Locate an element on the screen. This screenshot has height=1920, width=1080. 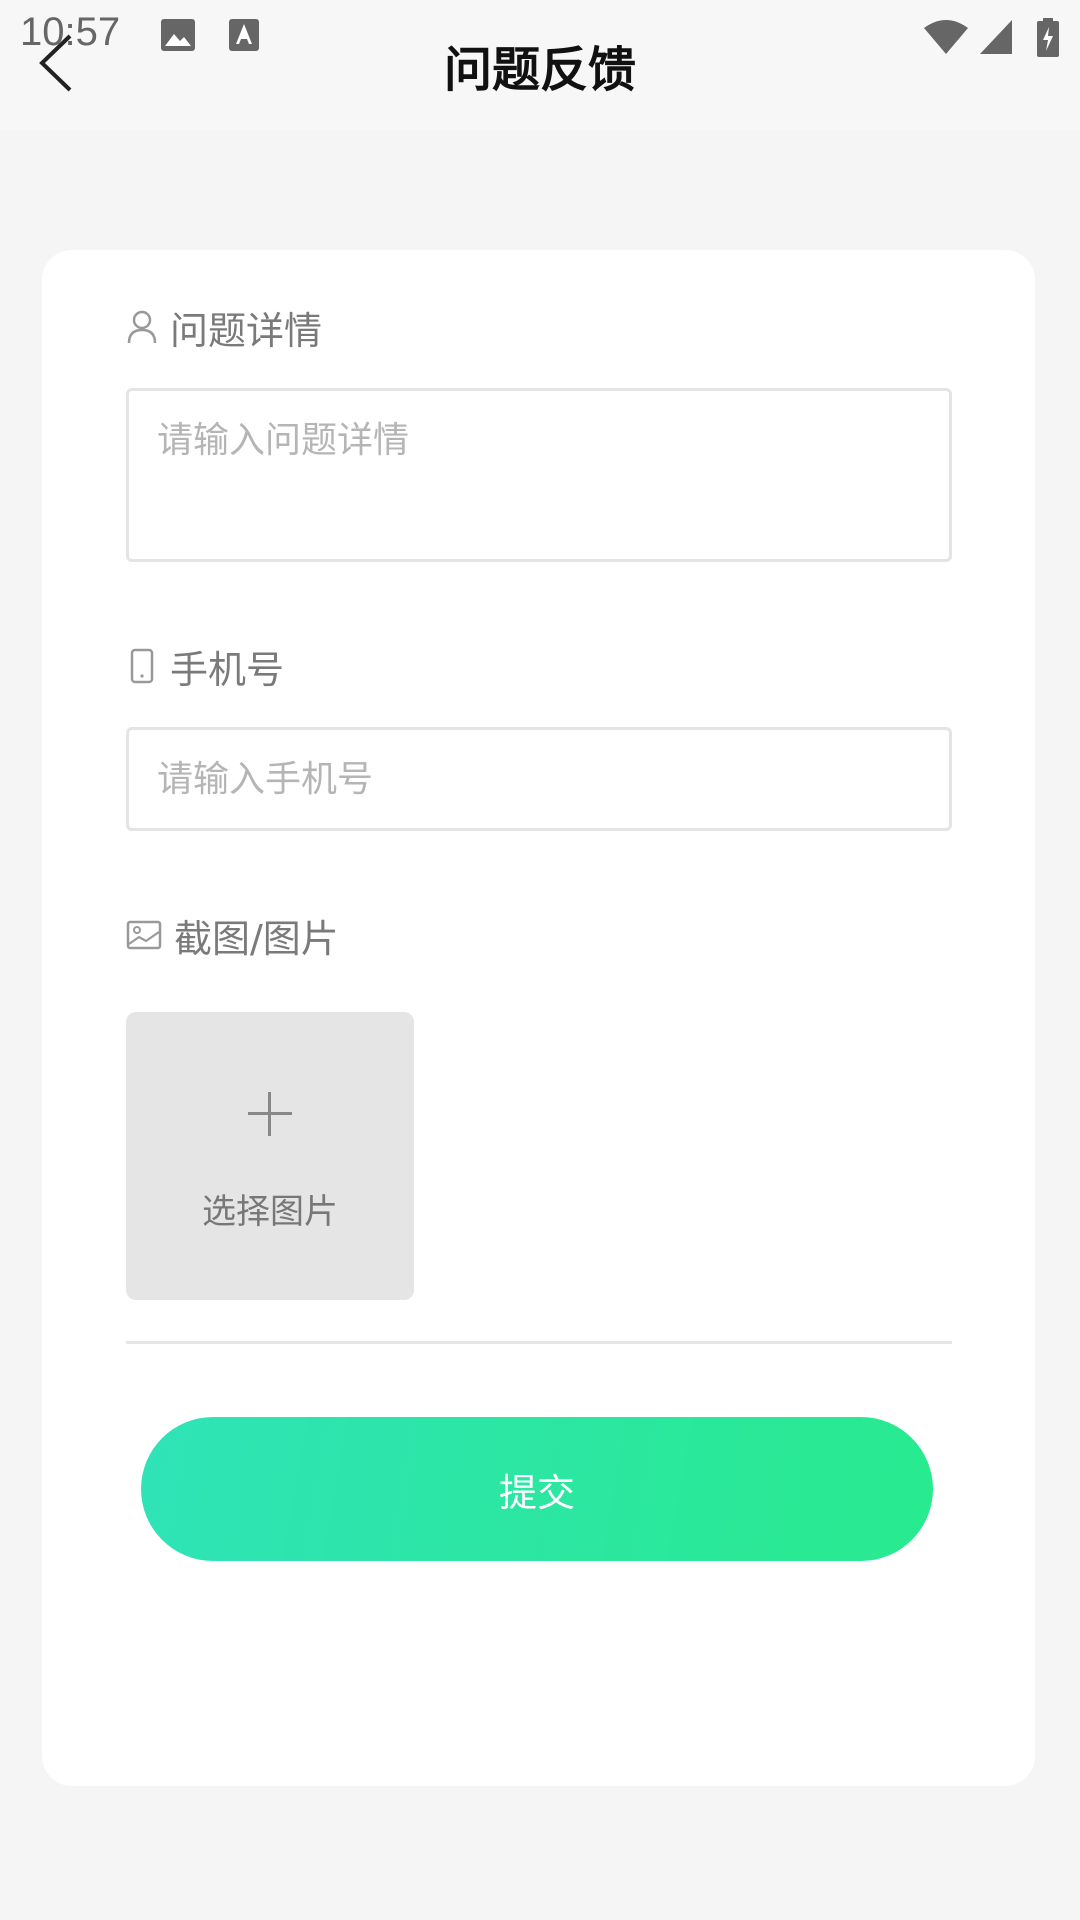
problem-detail-input is located at coordinates (539, 475).